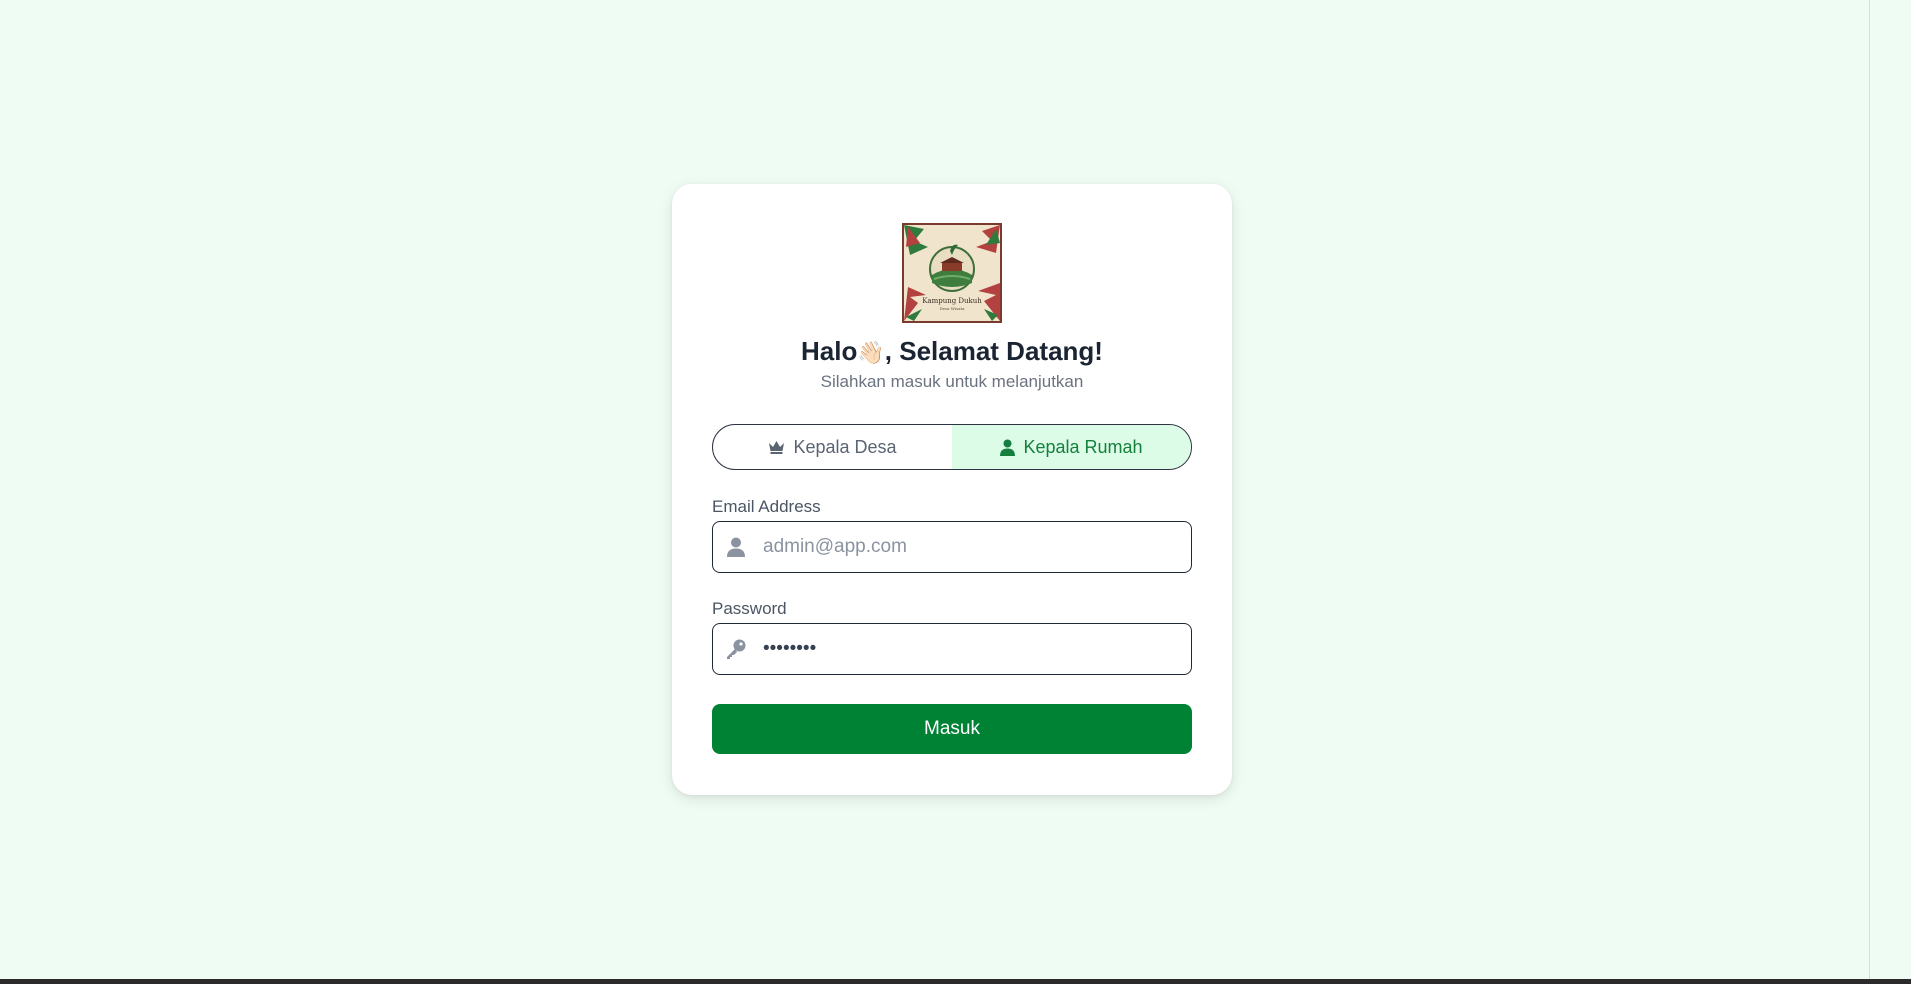  What do you see at coordinates (766, 506) in the screenshot?
I see `email-label: Email Address` at bounding box center [766, 506].